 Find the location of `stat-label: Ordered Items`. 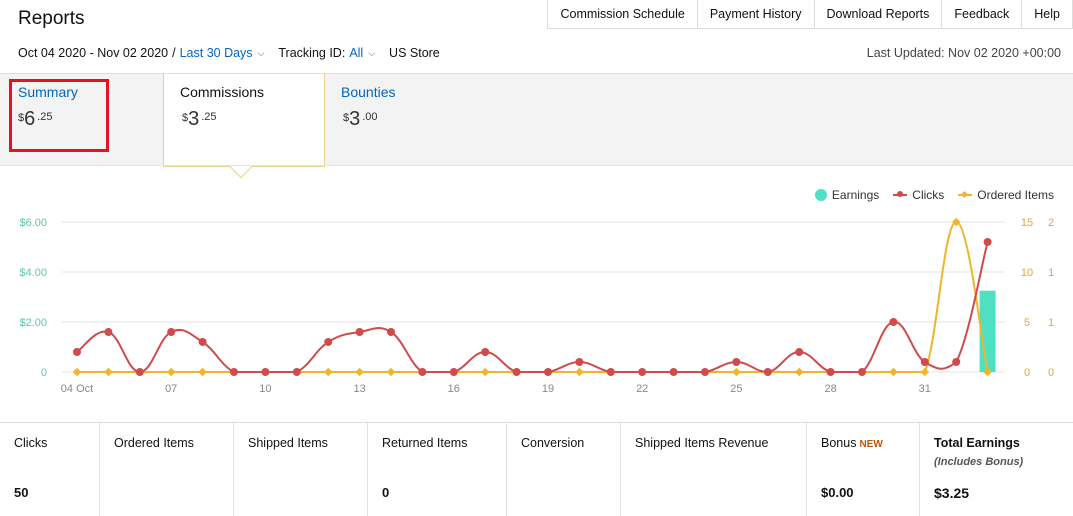

stat-label: Ordered Items is located at coordinates (154, 443).